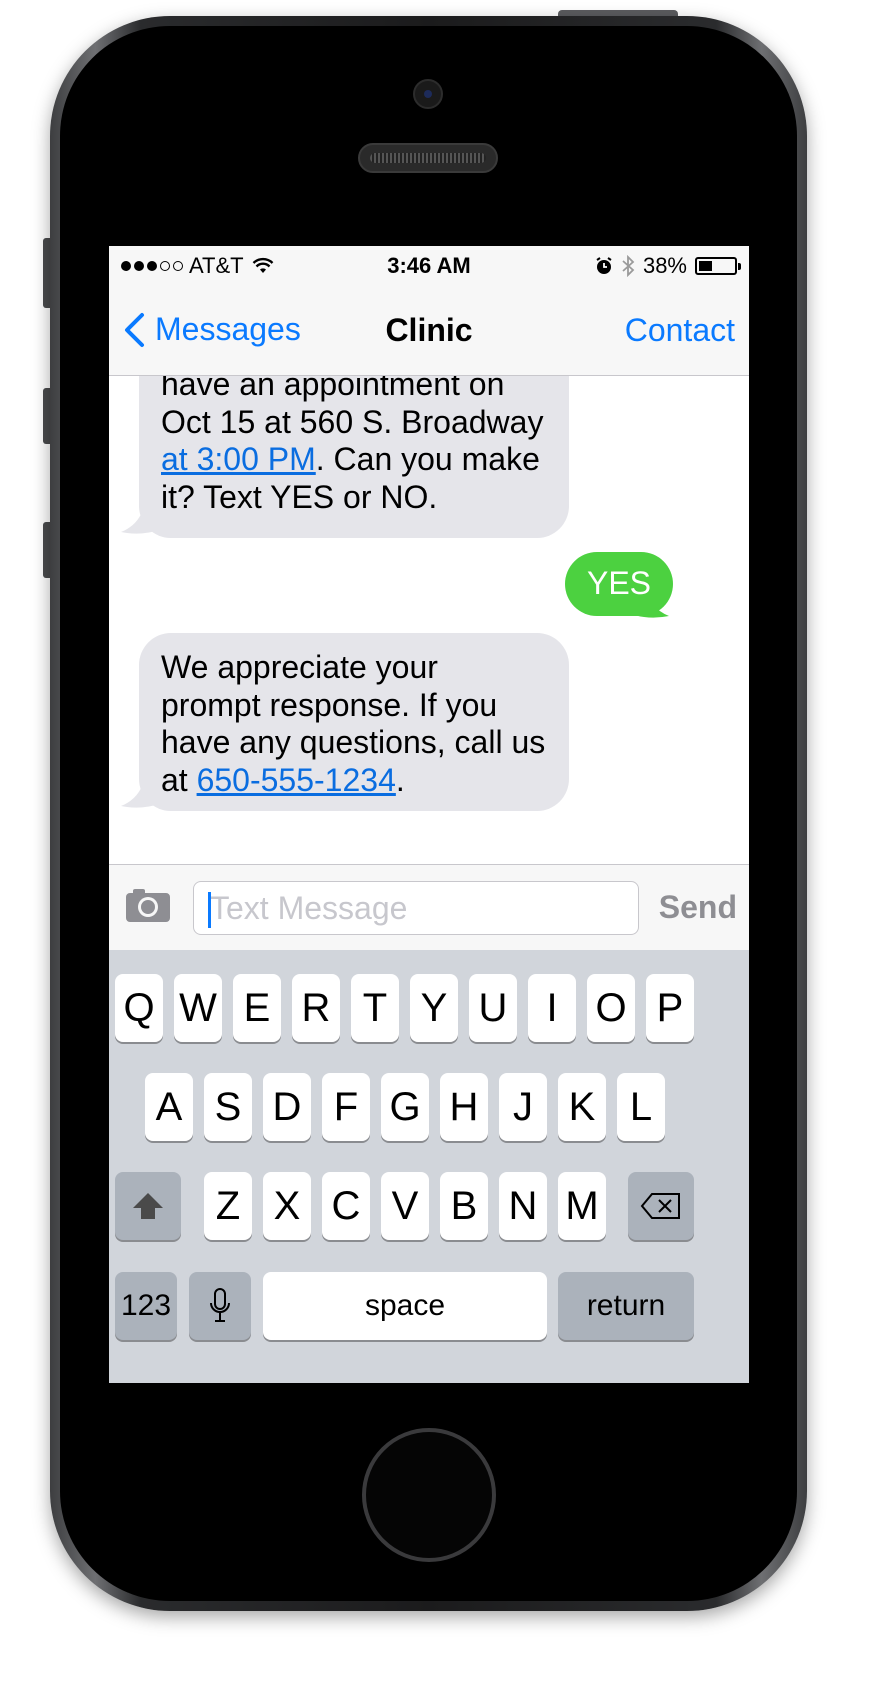  Describe the element at coordinates (346, 1206) in the screenshot. I see `key-c: C` at that location.